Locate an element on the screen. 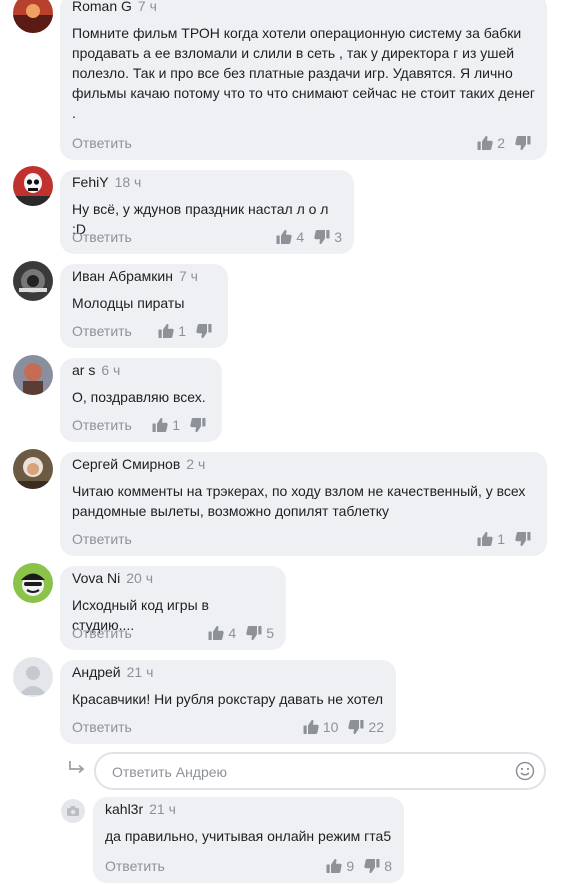  comment-author: FehiY is located at coordinates (90, 182).